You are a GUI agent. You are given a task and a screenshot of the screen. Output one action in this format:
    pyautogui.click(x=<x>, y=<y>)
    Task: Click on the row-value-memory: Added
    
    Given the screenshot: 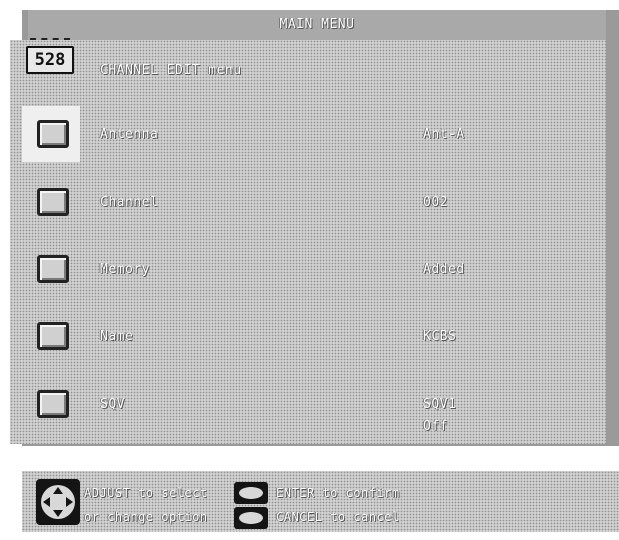 What is the action you would take?
    pyautogui.click(x=444, y=269)
    